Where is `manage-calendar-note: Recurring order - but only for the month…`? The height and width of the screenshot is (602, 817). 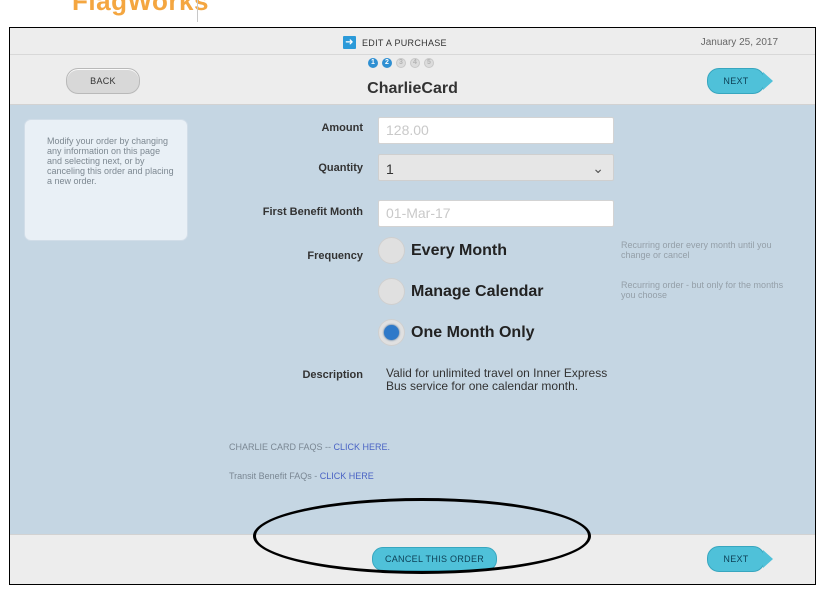 manage-calendar-note: Recurring order - but only for the month… is located at coordinates (702, 290).